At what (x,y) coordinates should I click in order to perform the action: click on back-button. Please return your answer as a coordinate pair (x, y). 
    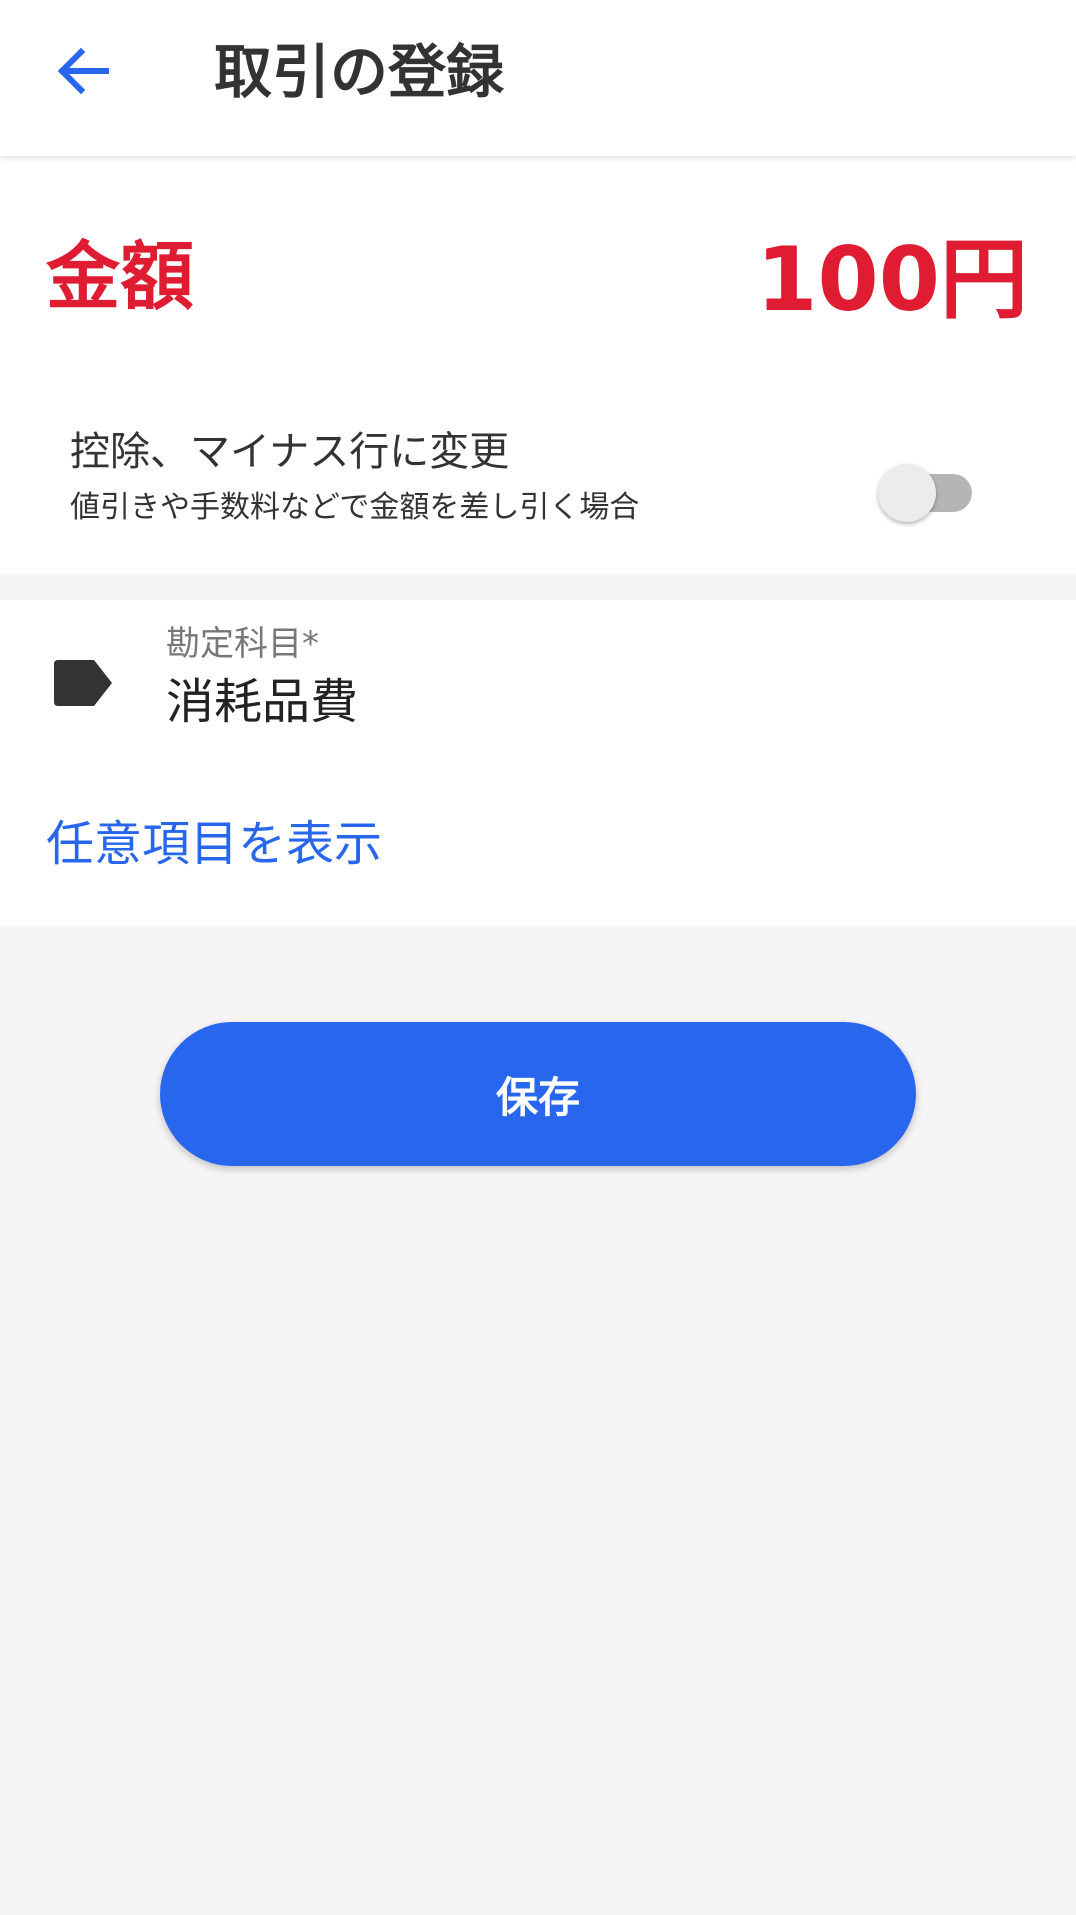
    Looking at the image, I should click on (82, 73).